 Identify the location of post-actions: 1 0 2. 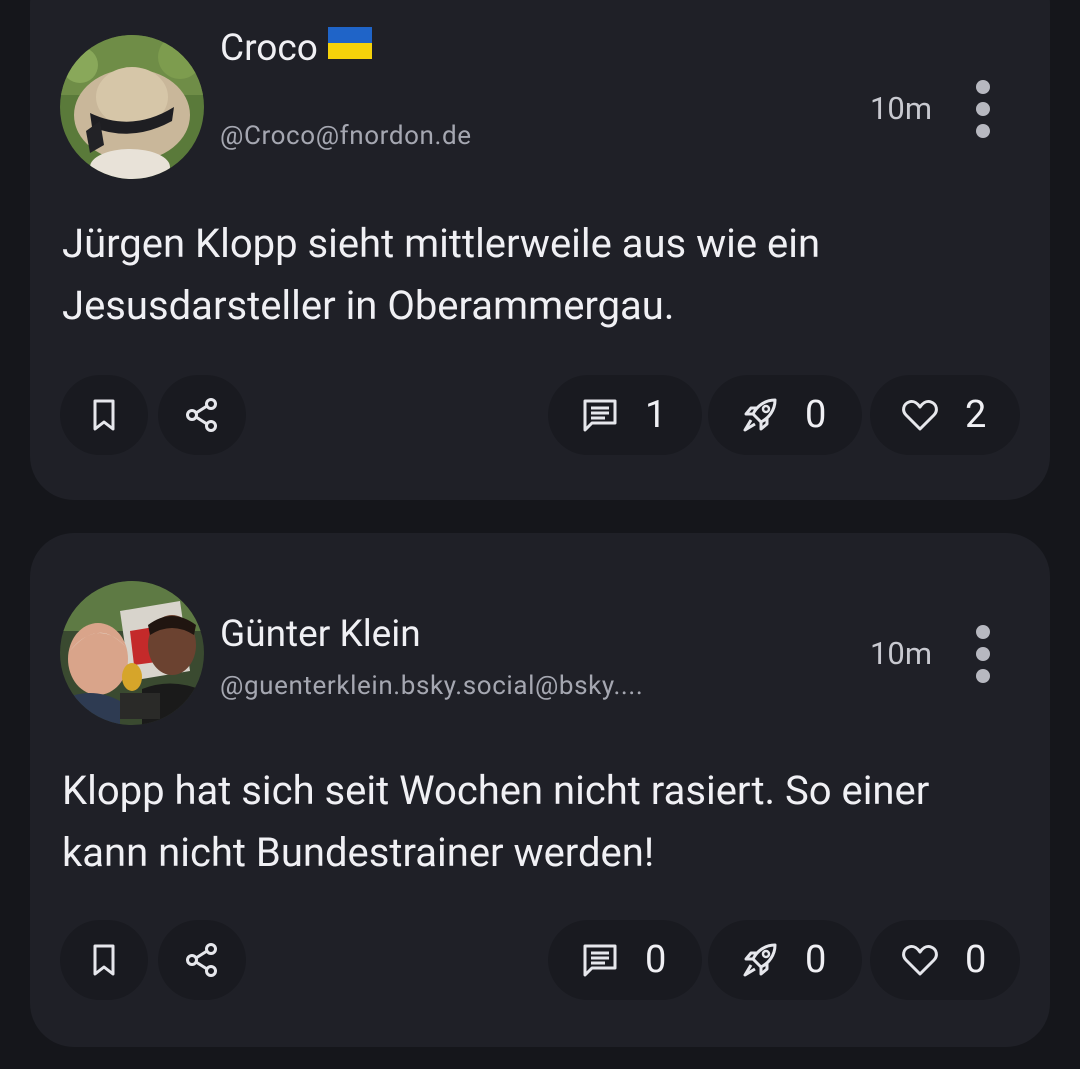
(540, 415).